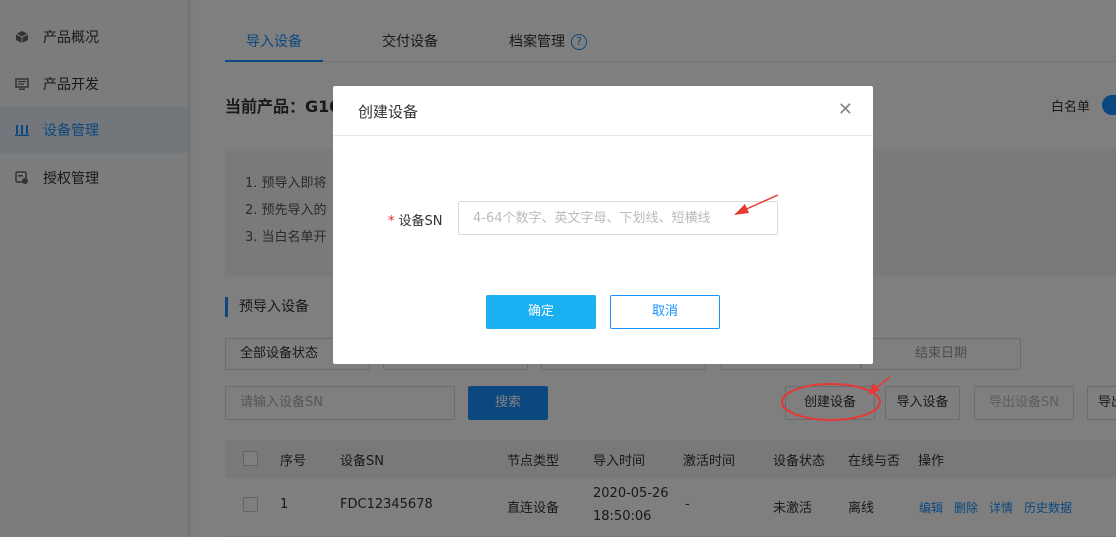 The height and width of the screenshot is (537, 1116). Describe the element at coordinates (665, 312) in the screenshot. I see `cancel-button: 取消` at that location.